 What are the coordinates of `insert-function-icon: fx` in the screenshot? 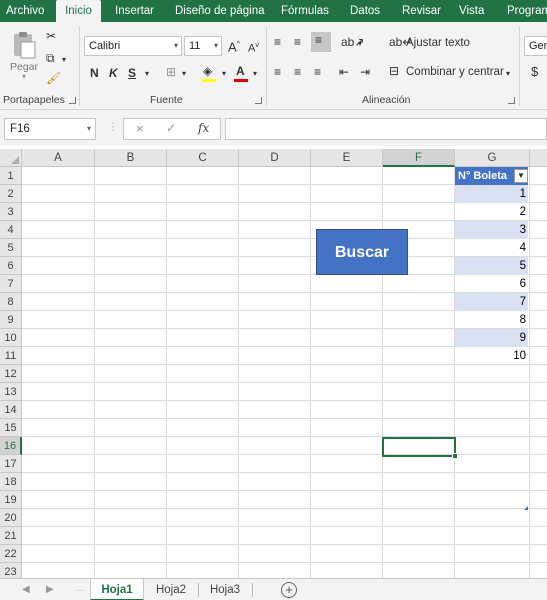 It's located at (203, 128).